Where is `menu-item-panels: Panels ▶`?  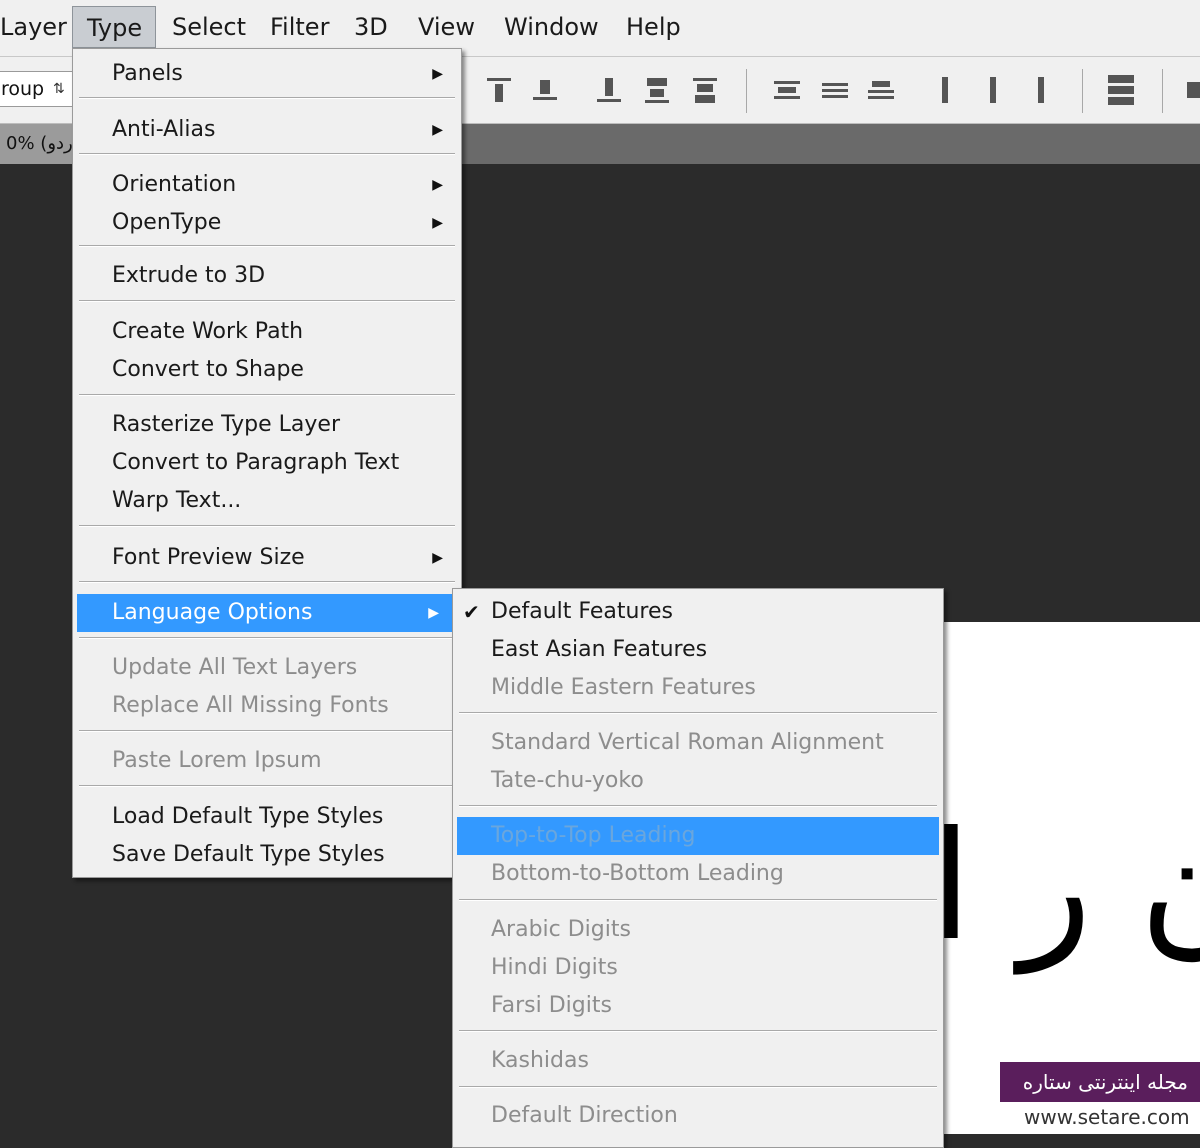 menu-item-panels: Panels ▶ is located at coordinates (267, 74).